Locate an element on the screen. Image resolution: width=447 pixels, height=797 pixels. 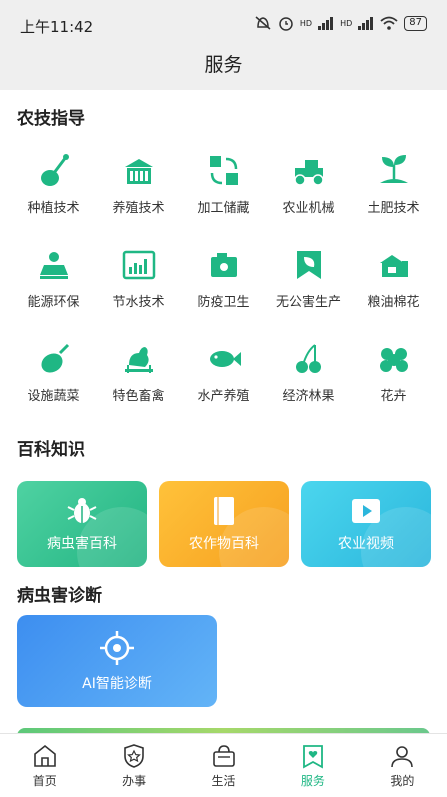
grid-item-fertilizer: 土肥技术 is located at coordinates (393, 184).